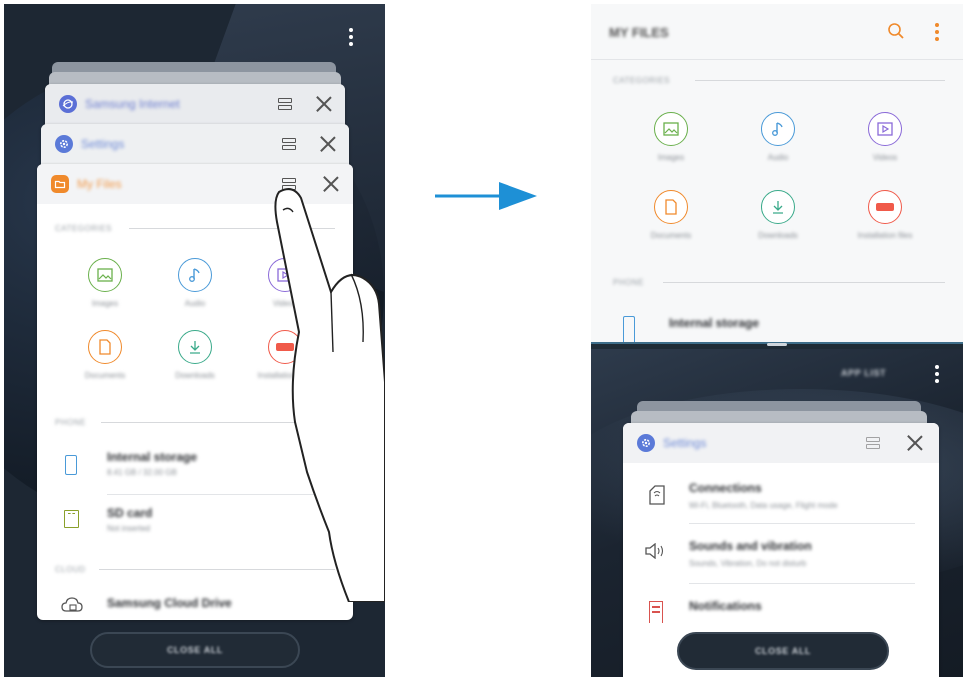 Image resolution: width=964 pixels, height=677 pixels. Describe the element at coordinates (896, 33) in the screenshot. I see `search-icon` at that location.